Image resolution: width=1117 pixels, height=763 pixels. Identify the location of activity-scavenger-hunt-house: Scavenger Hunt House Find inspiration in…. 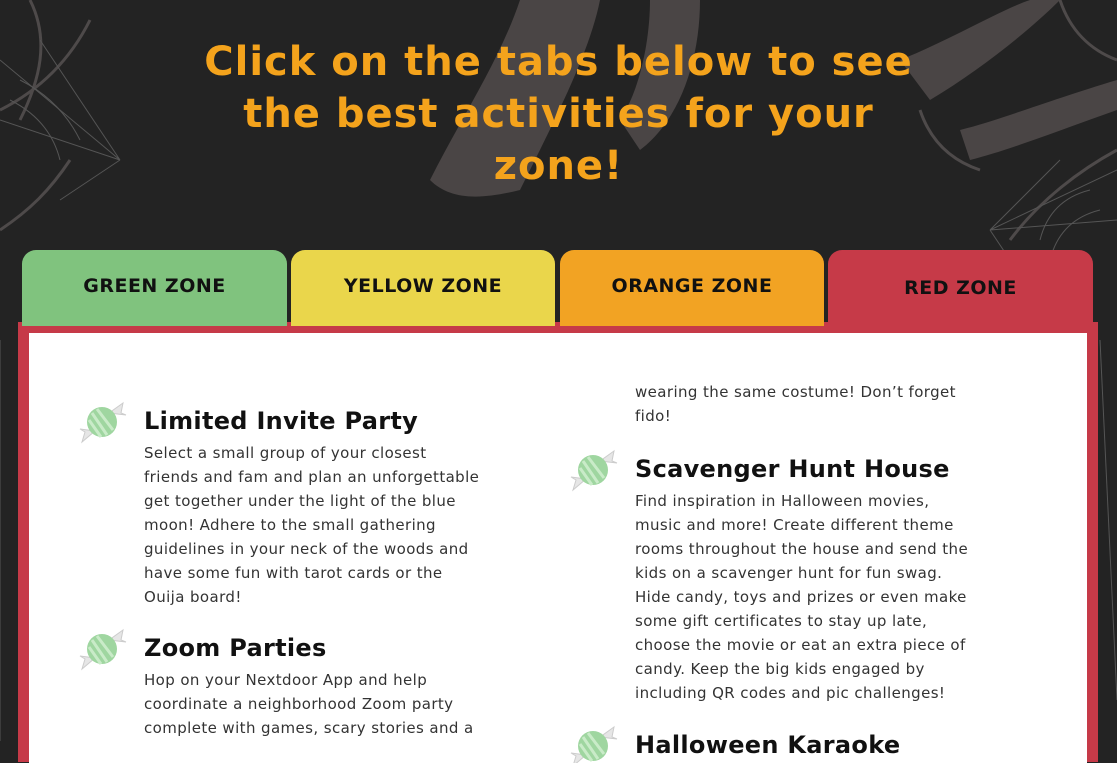
(805, 580).